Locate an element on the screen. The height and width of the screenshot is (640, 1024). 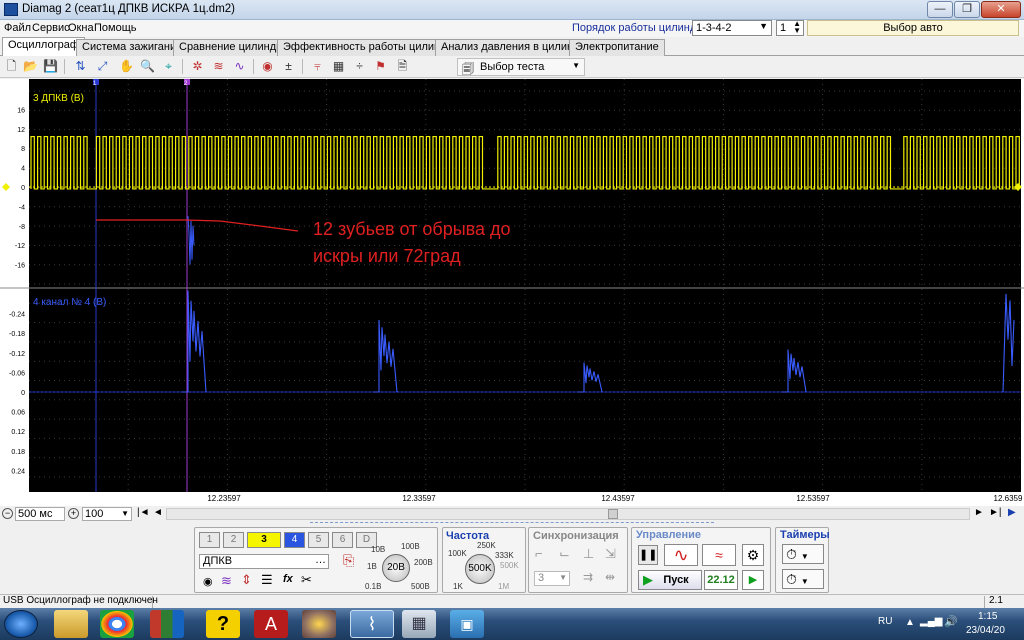
tools-icon: ✂ is located at coordinates (306, 580).